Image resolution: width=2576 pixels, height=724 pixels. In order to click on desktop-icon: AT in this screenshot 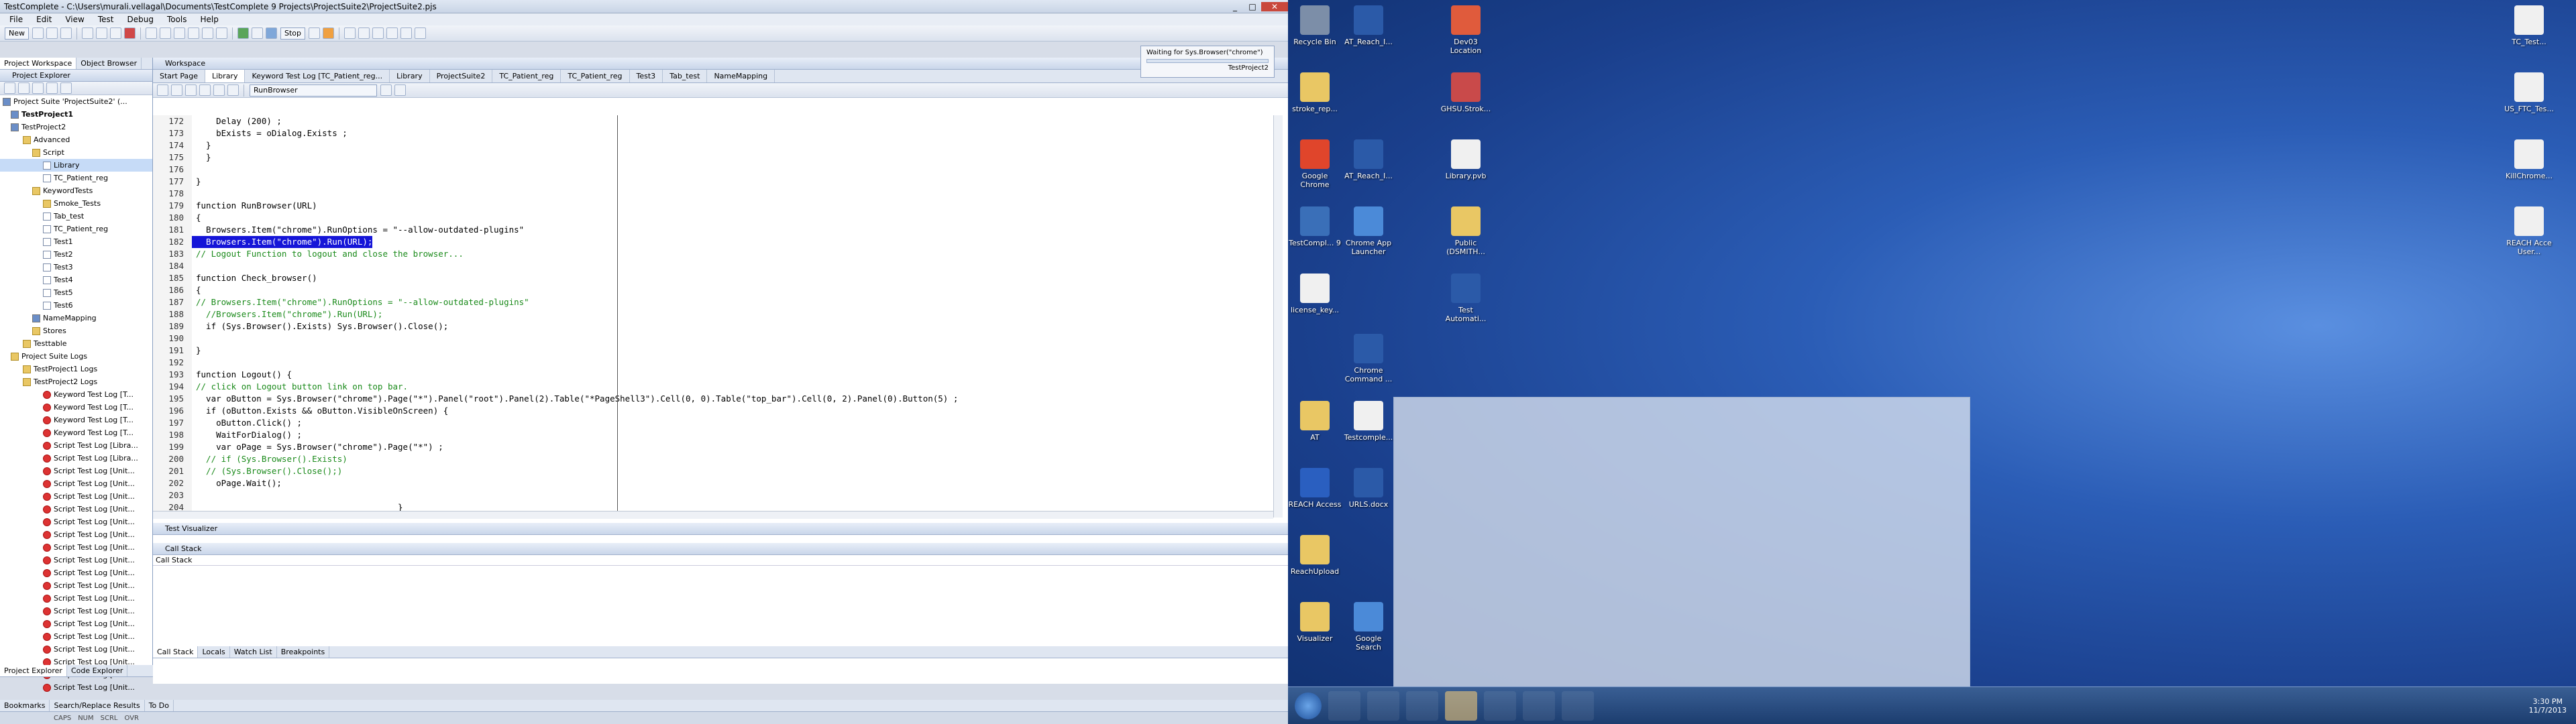, I will do `click(1315, 421)`.